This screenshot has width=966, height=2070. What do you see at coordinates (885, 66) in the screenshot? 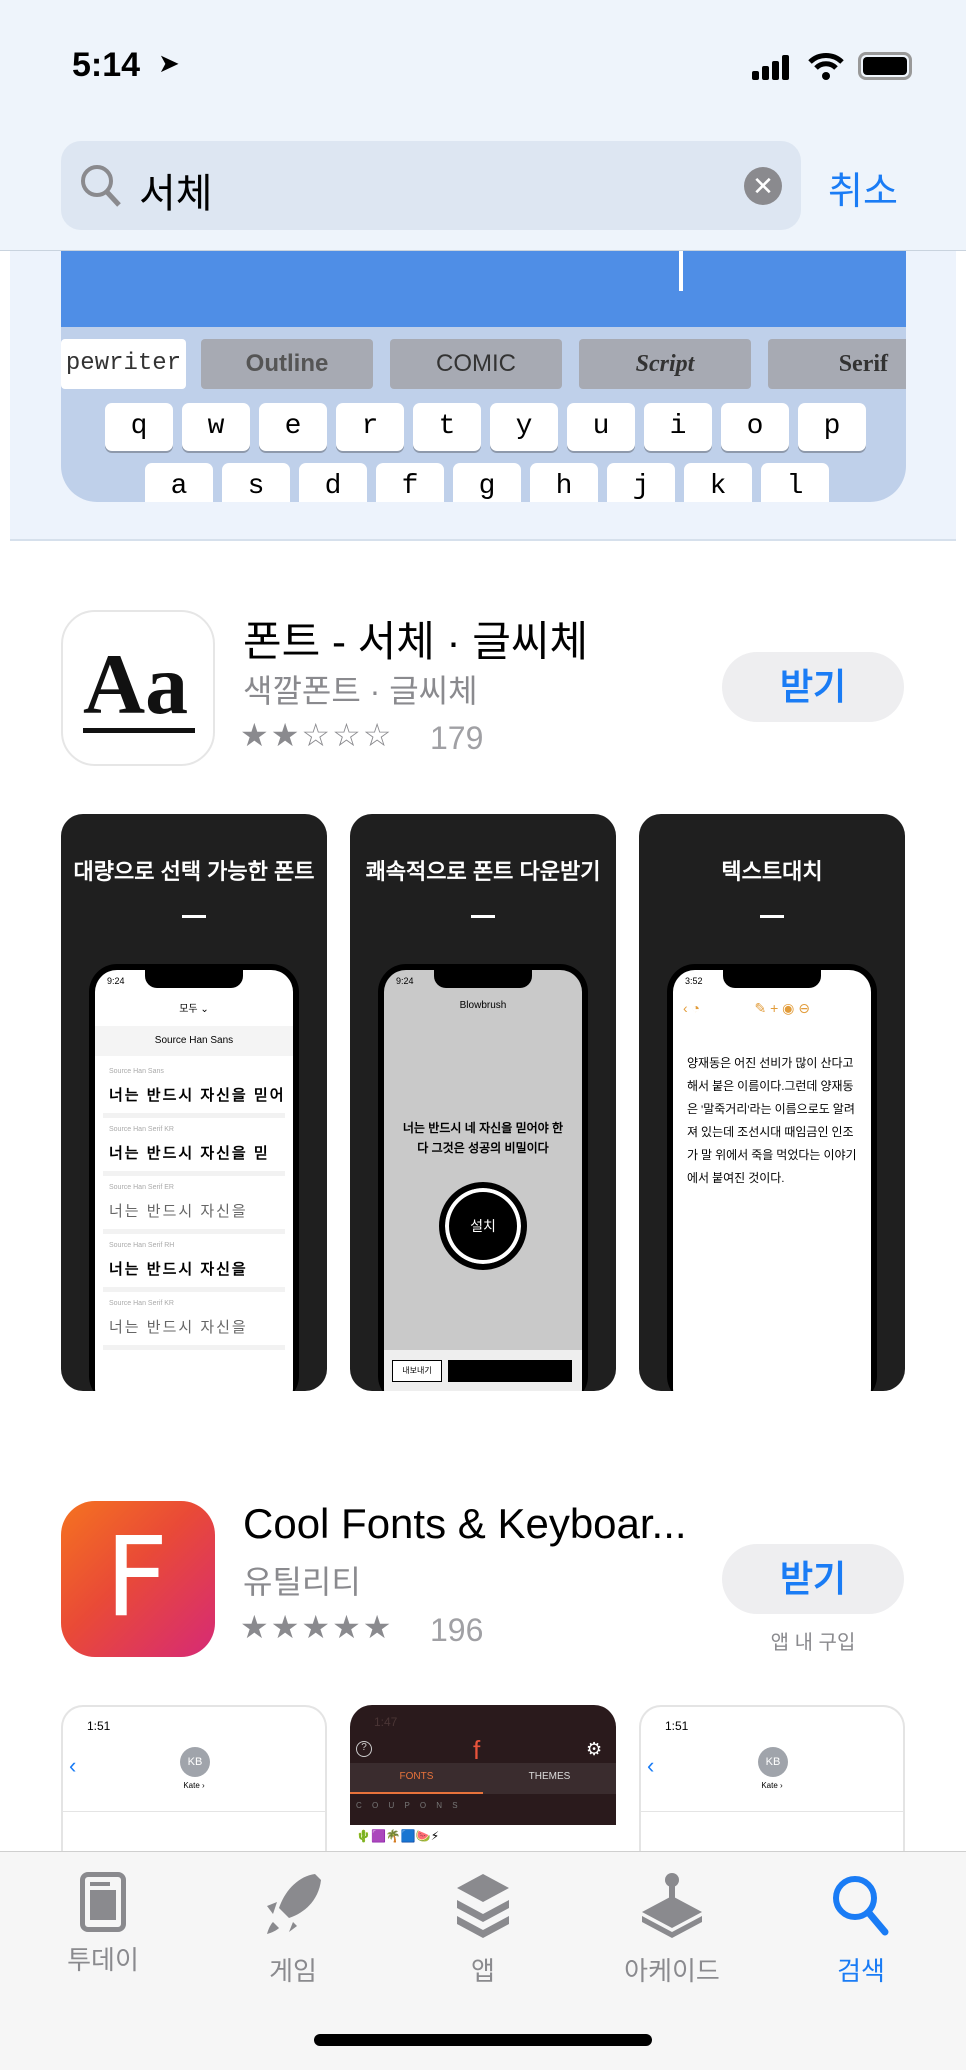
I see `battery-icon` at bounding box center [885, 66].